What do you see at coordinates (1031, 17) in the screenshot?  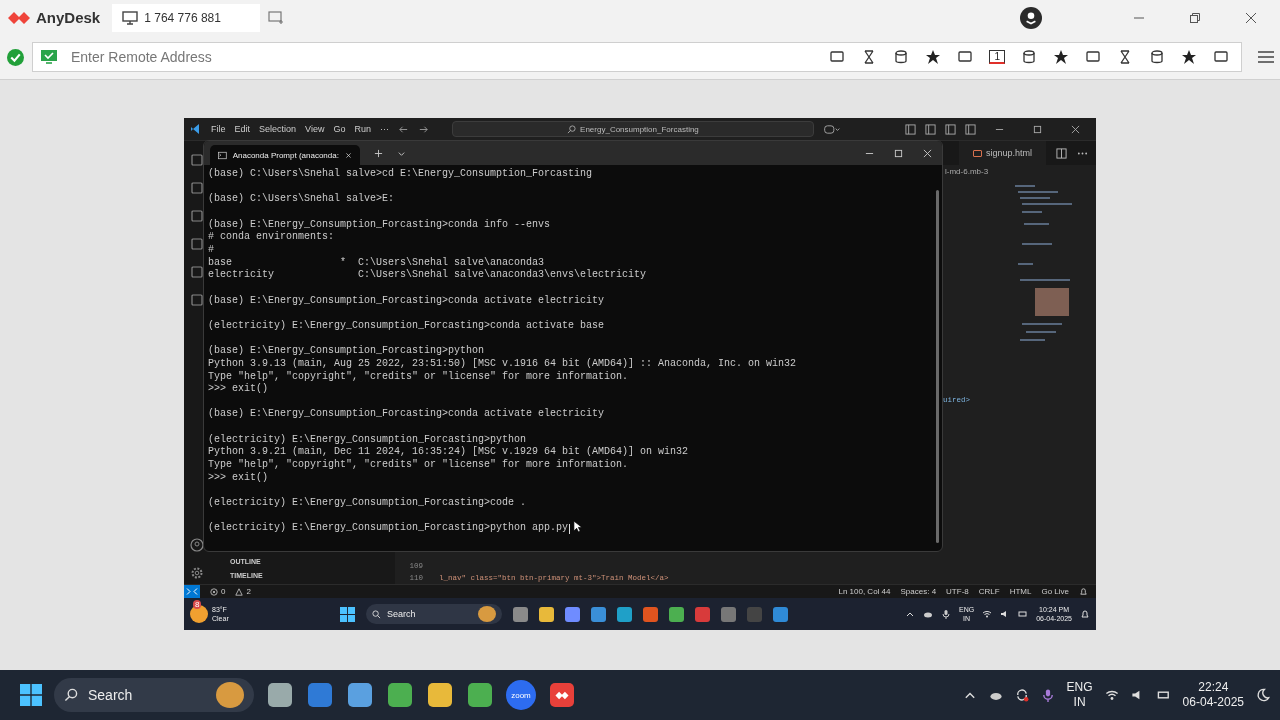 I see `account-icon` at bounding box center [1031, 17].